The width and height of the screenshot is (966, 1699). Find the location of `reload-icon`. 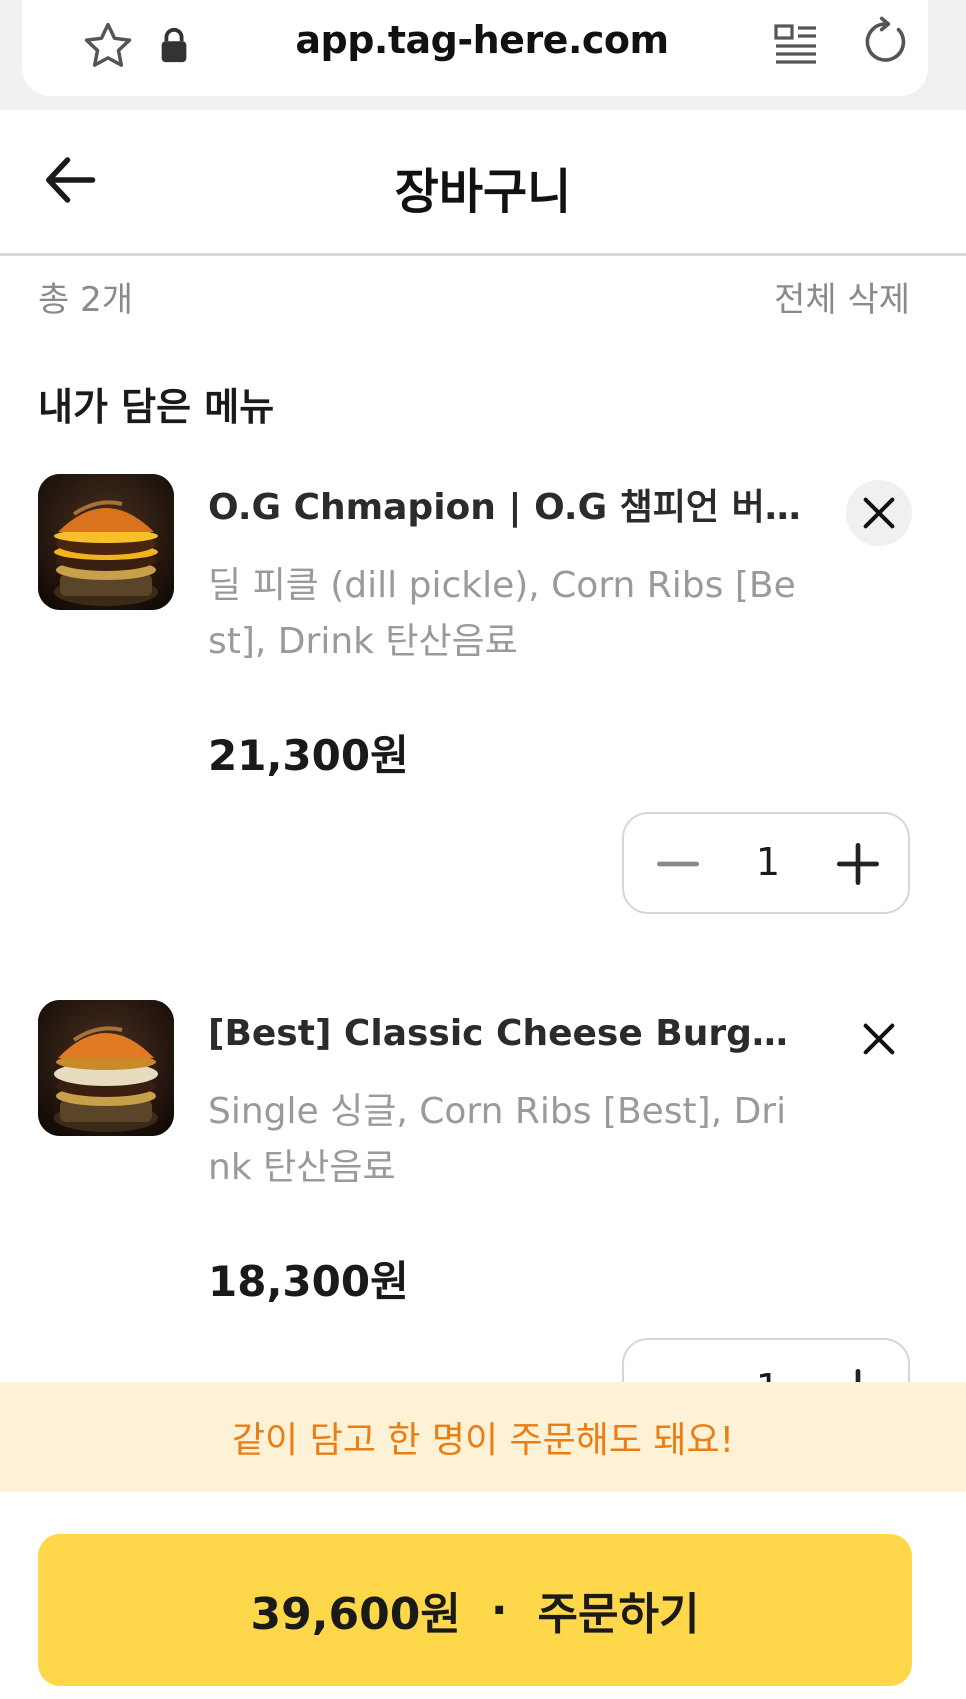

reload-icon is located at coordinates (885, 42).